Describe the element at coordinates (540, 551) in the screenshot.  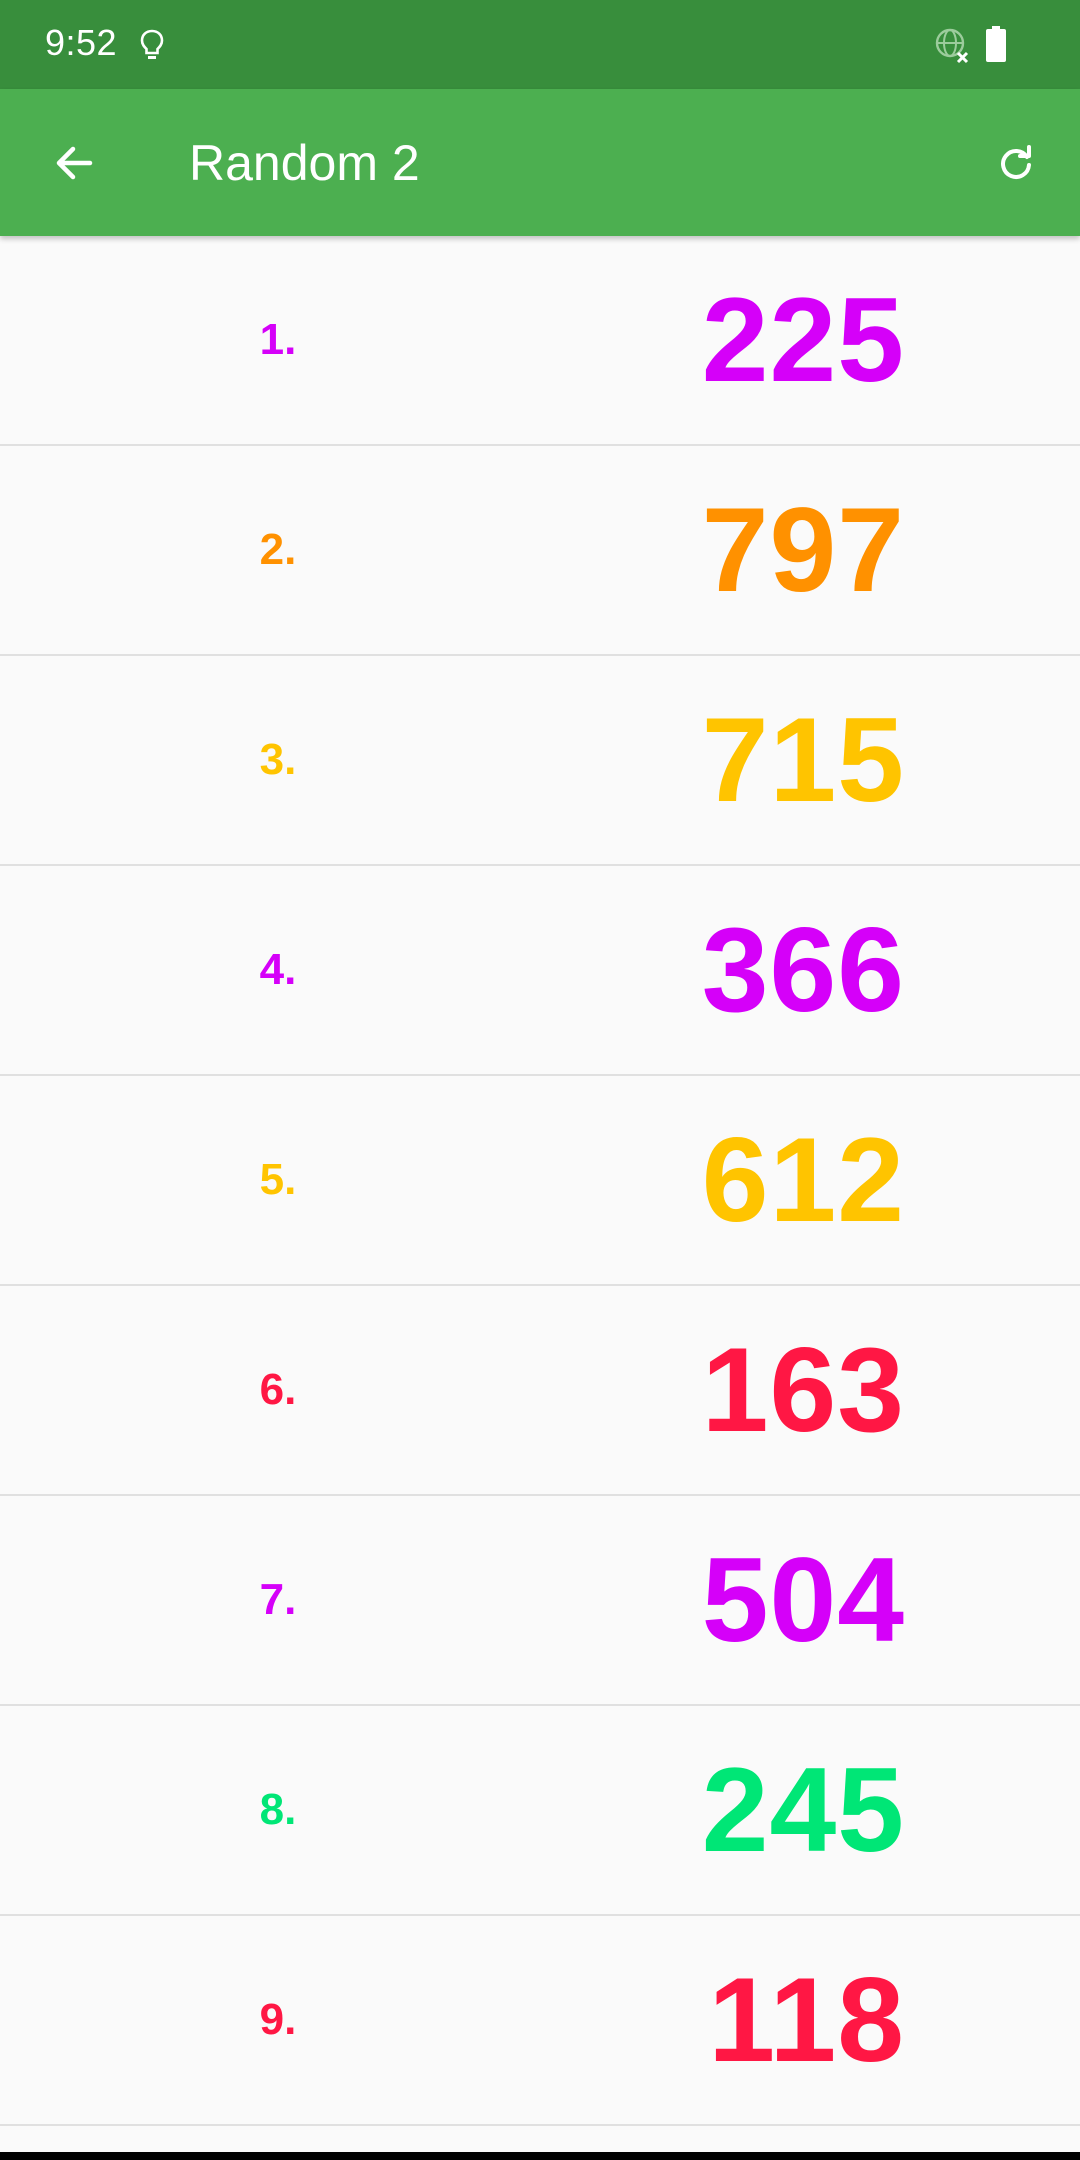
I see `list-item: 2. 797` at that location.